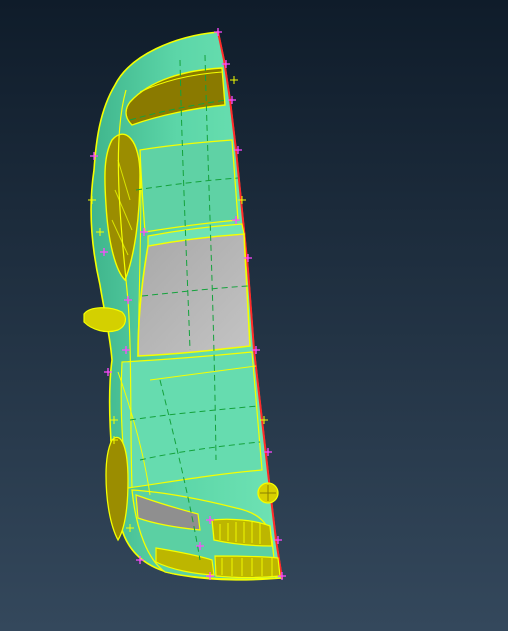  What do you see at coordinates (189, 186) in the screenshot?
I see `rear-deck-panel` at bounding box center [189, 186].